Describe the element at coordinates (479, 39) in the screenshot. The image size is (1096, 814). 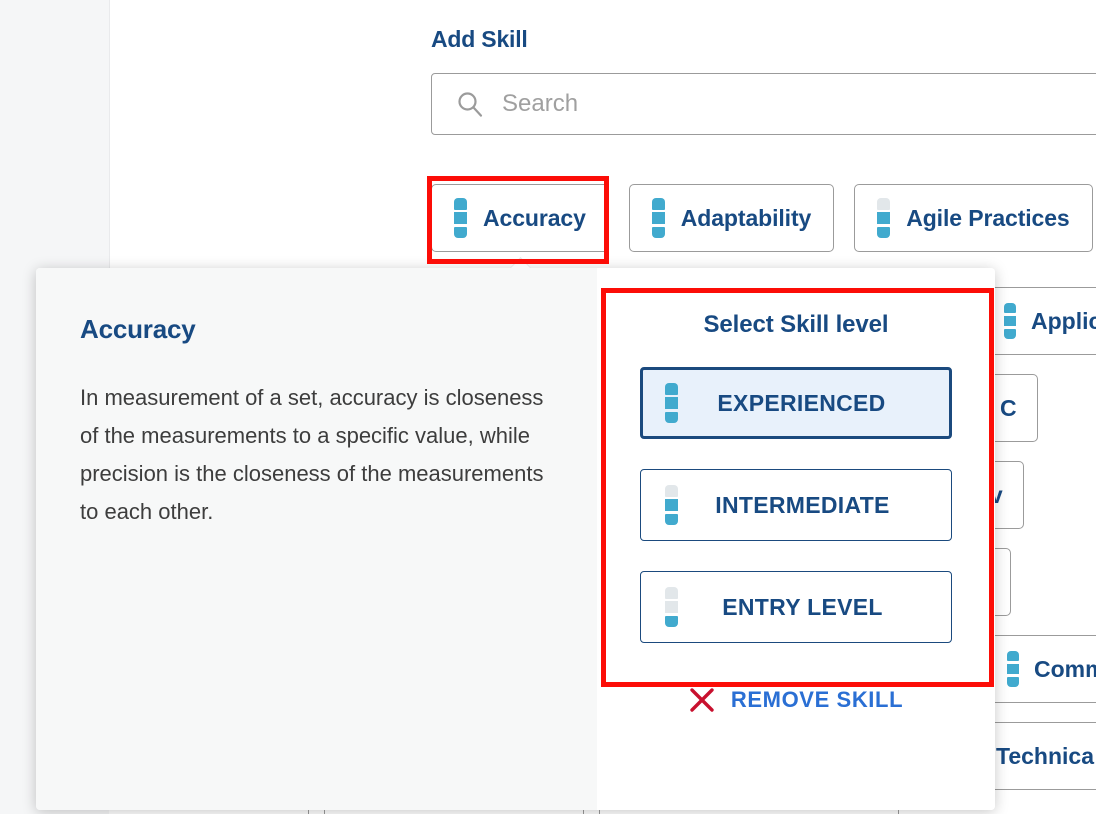
I see `page-title: Add Skill` at that location.